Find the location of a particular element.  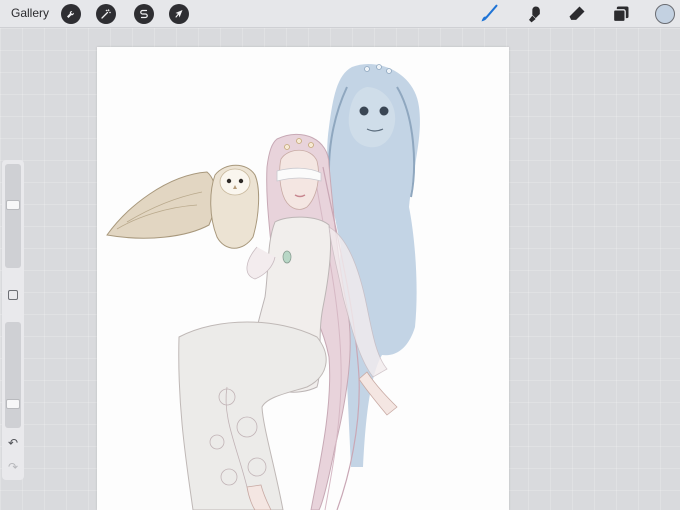

cursor-arrow-icon is located at coordinates (179, 14).